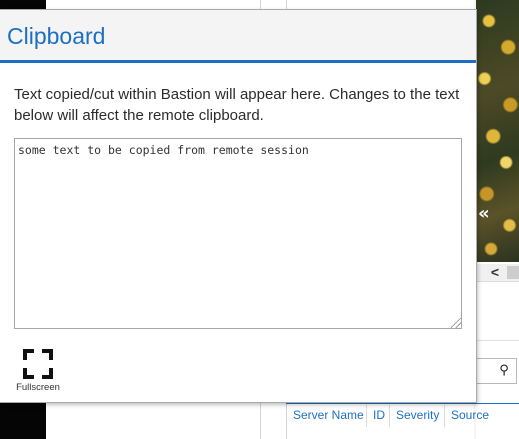  I want to click on fullscreen-button: Fullscreen, so click(38, 372).